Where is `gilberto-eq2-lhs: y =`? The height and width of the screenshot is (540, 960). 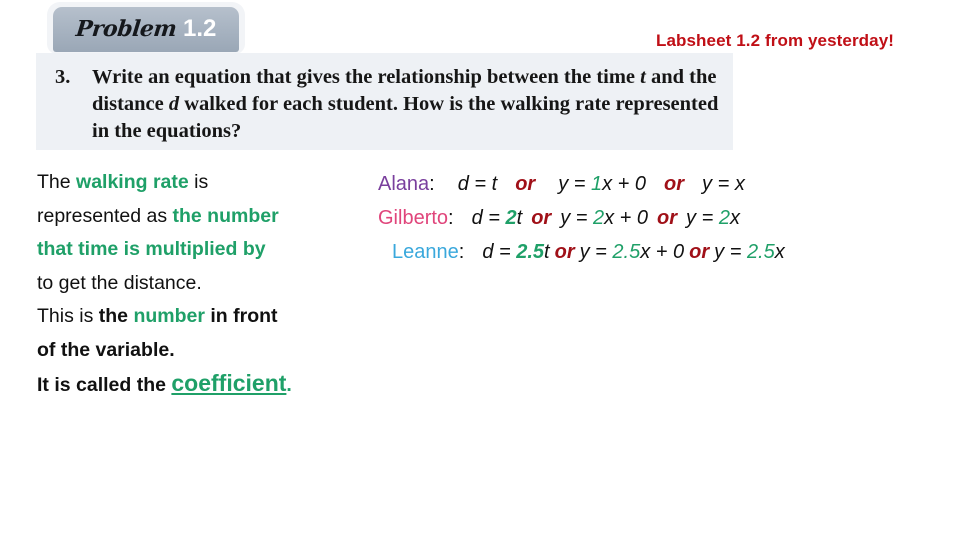 gilberto-eq2-lhs: y = is located at coordinates (576, 218).